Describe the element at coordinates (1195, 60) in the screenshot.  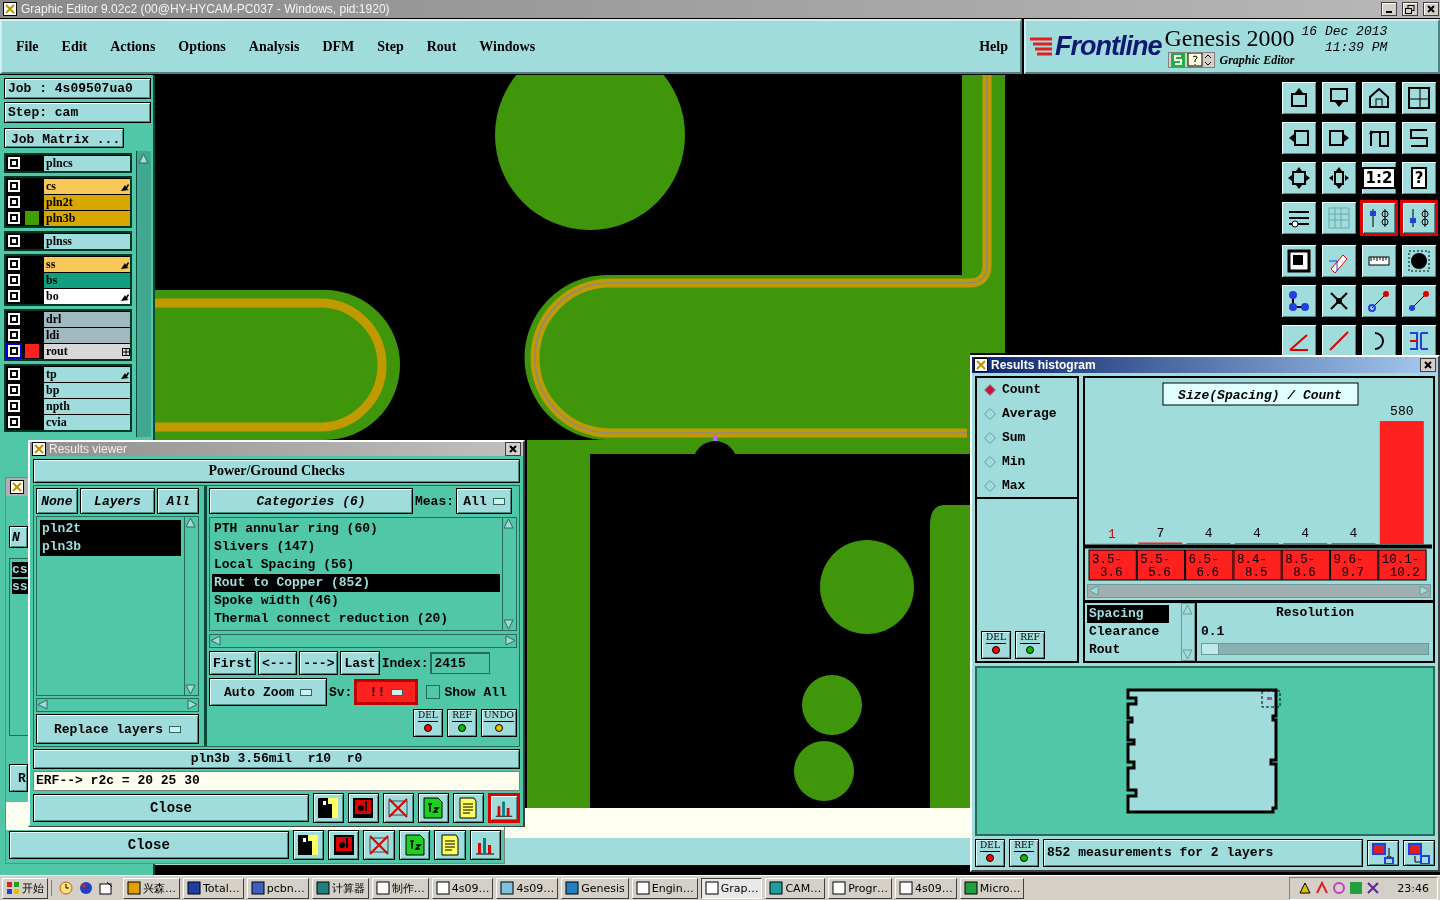
I see `help-icon` at that location.